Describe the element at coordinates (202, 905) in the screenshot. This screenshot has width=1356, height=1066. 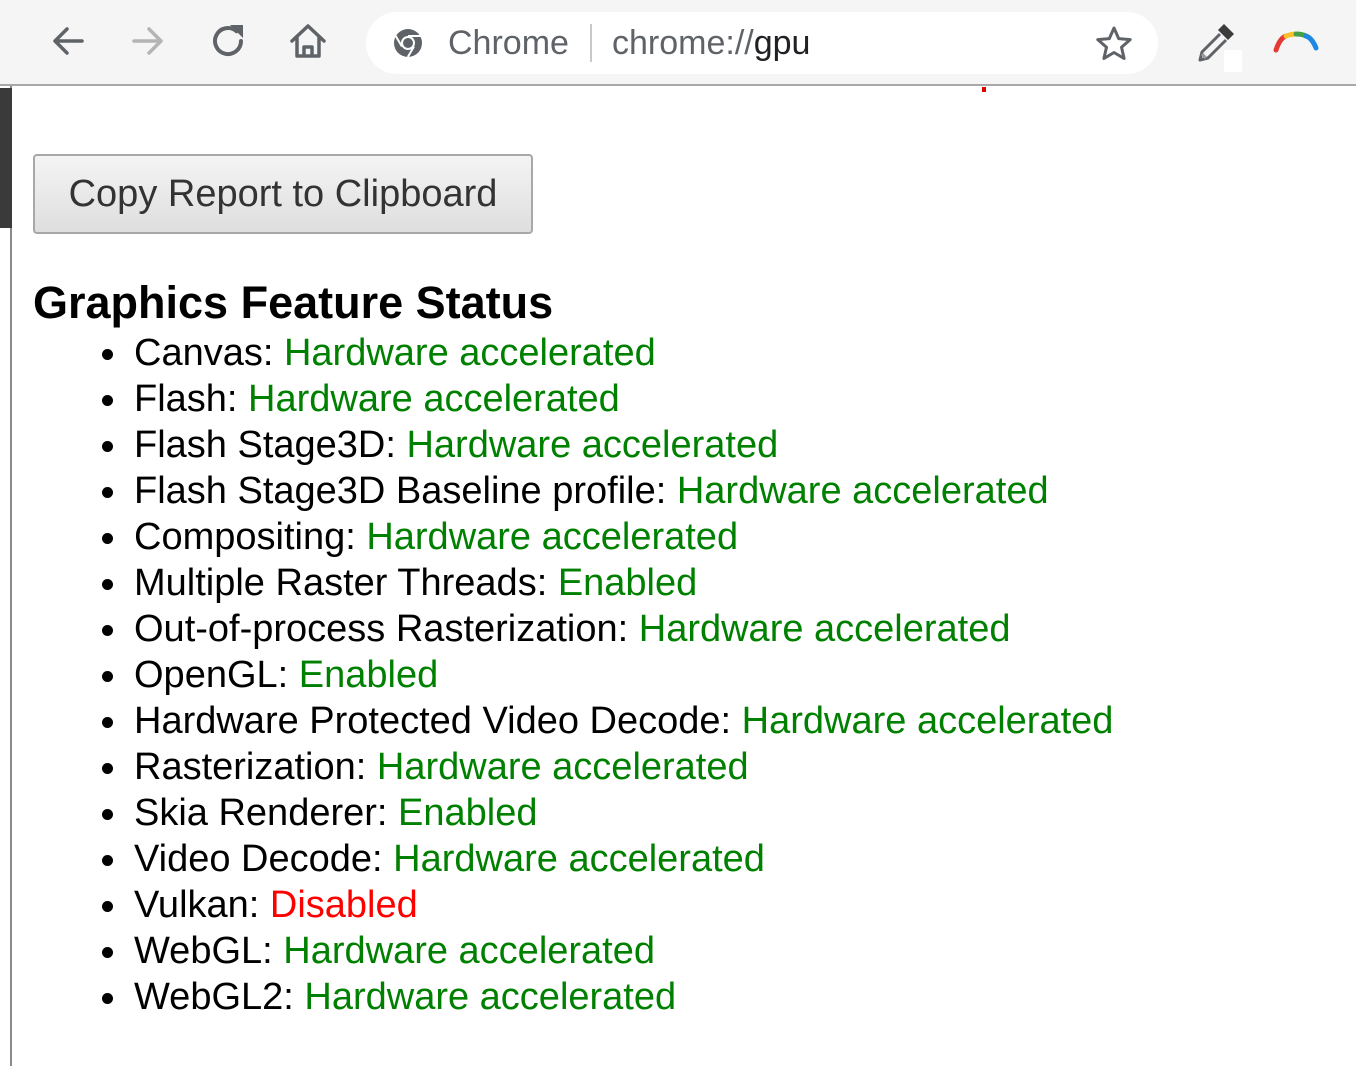
I see `feature-name: Vulkan:` at that location.